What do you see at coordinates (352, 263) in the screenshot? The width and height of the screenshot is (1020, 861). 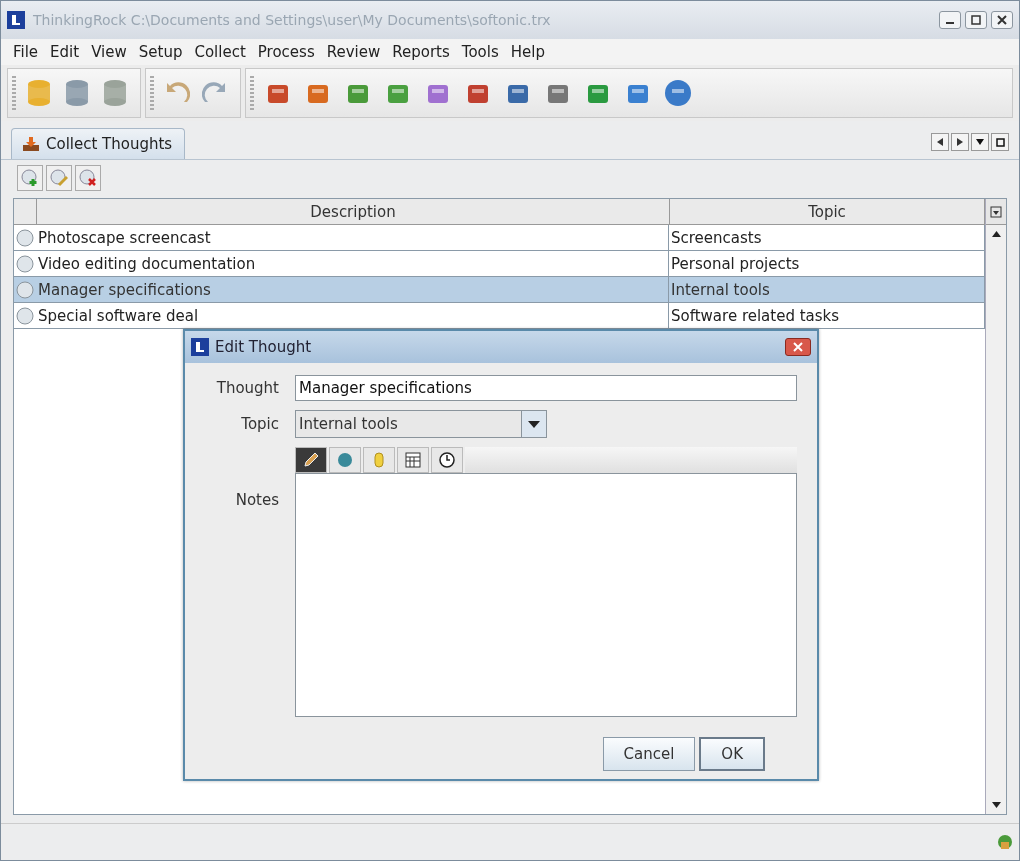 I see `table-cell: Video editing documentation` at bounding box center [352, 263].